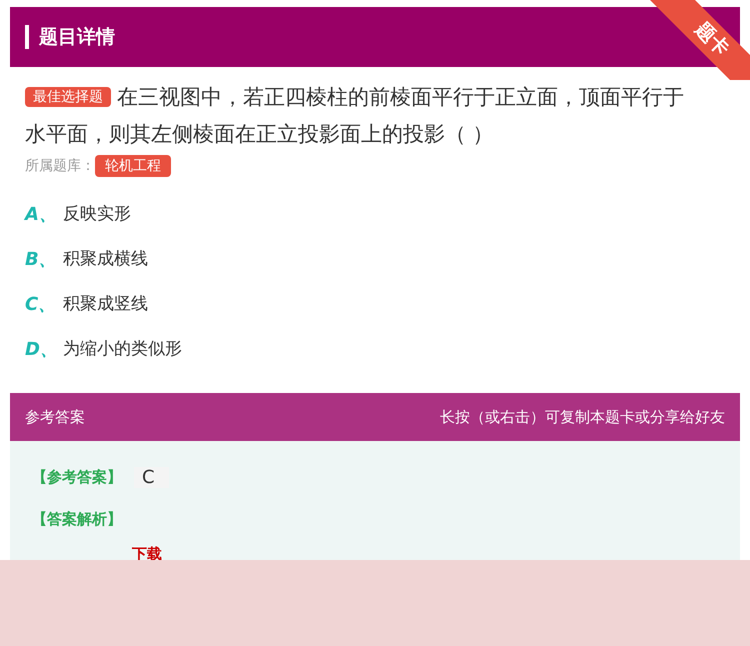  I want to click on answer-label: 【参考答案】, so click(77, 477).